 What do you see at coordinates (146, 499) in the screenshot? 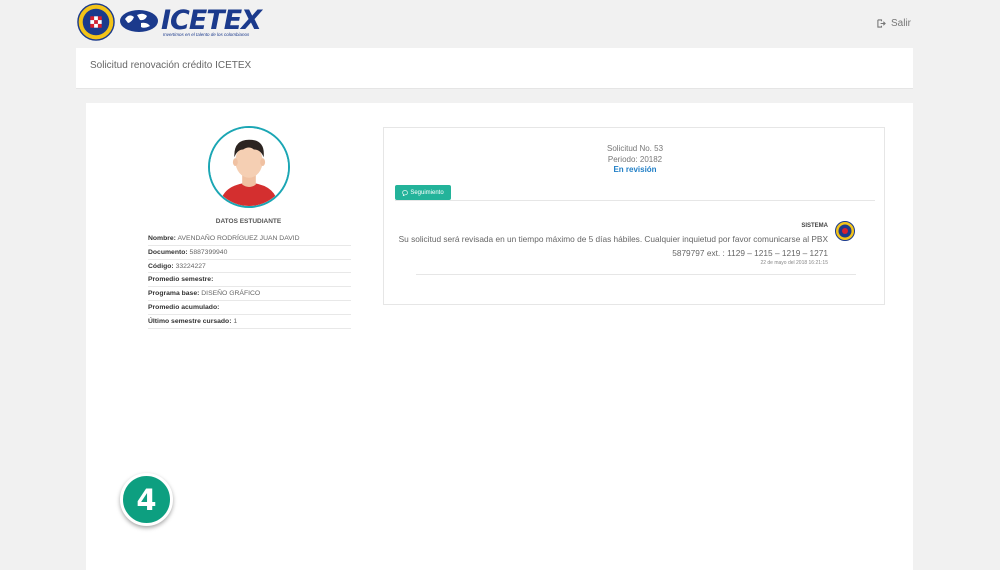
I see `step-number-badge: 4` at bounding box center [146, 499].